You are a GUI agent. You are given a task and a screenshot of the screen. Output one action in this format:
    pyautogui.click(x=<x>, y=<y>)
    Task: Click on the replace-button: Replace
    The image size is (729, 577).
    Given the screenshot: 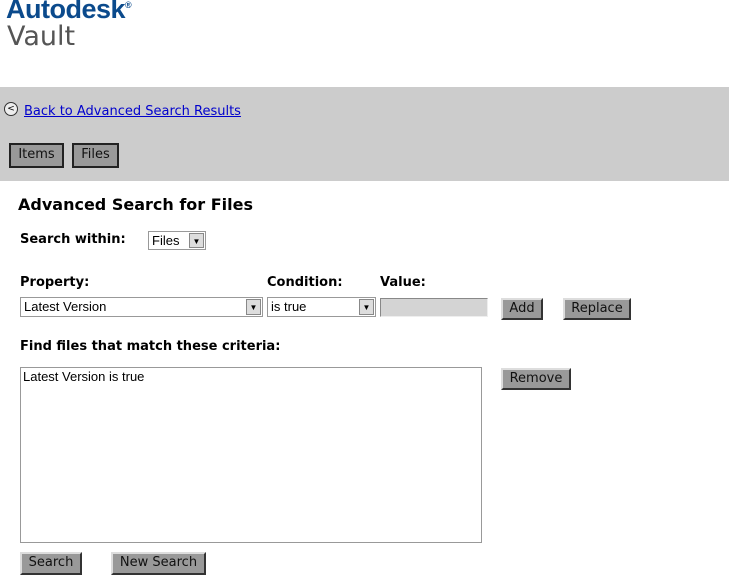 What is the action you would take?
    pyautogui.click(x=597, y=309)
    